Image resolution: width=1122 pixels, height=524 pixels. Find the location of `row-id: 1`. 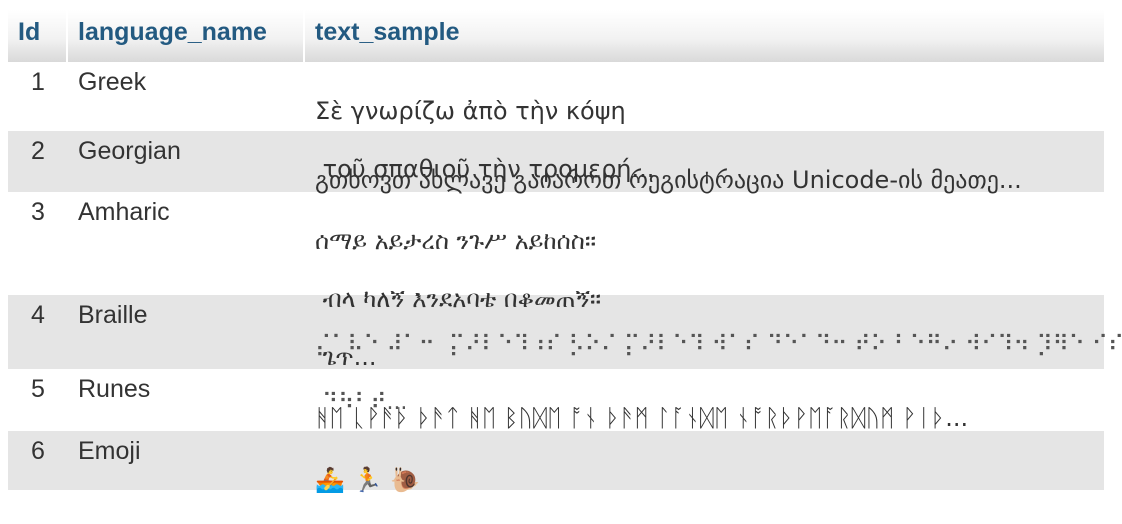

row-id: 1 is located at coordinates (38, 82).